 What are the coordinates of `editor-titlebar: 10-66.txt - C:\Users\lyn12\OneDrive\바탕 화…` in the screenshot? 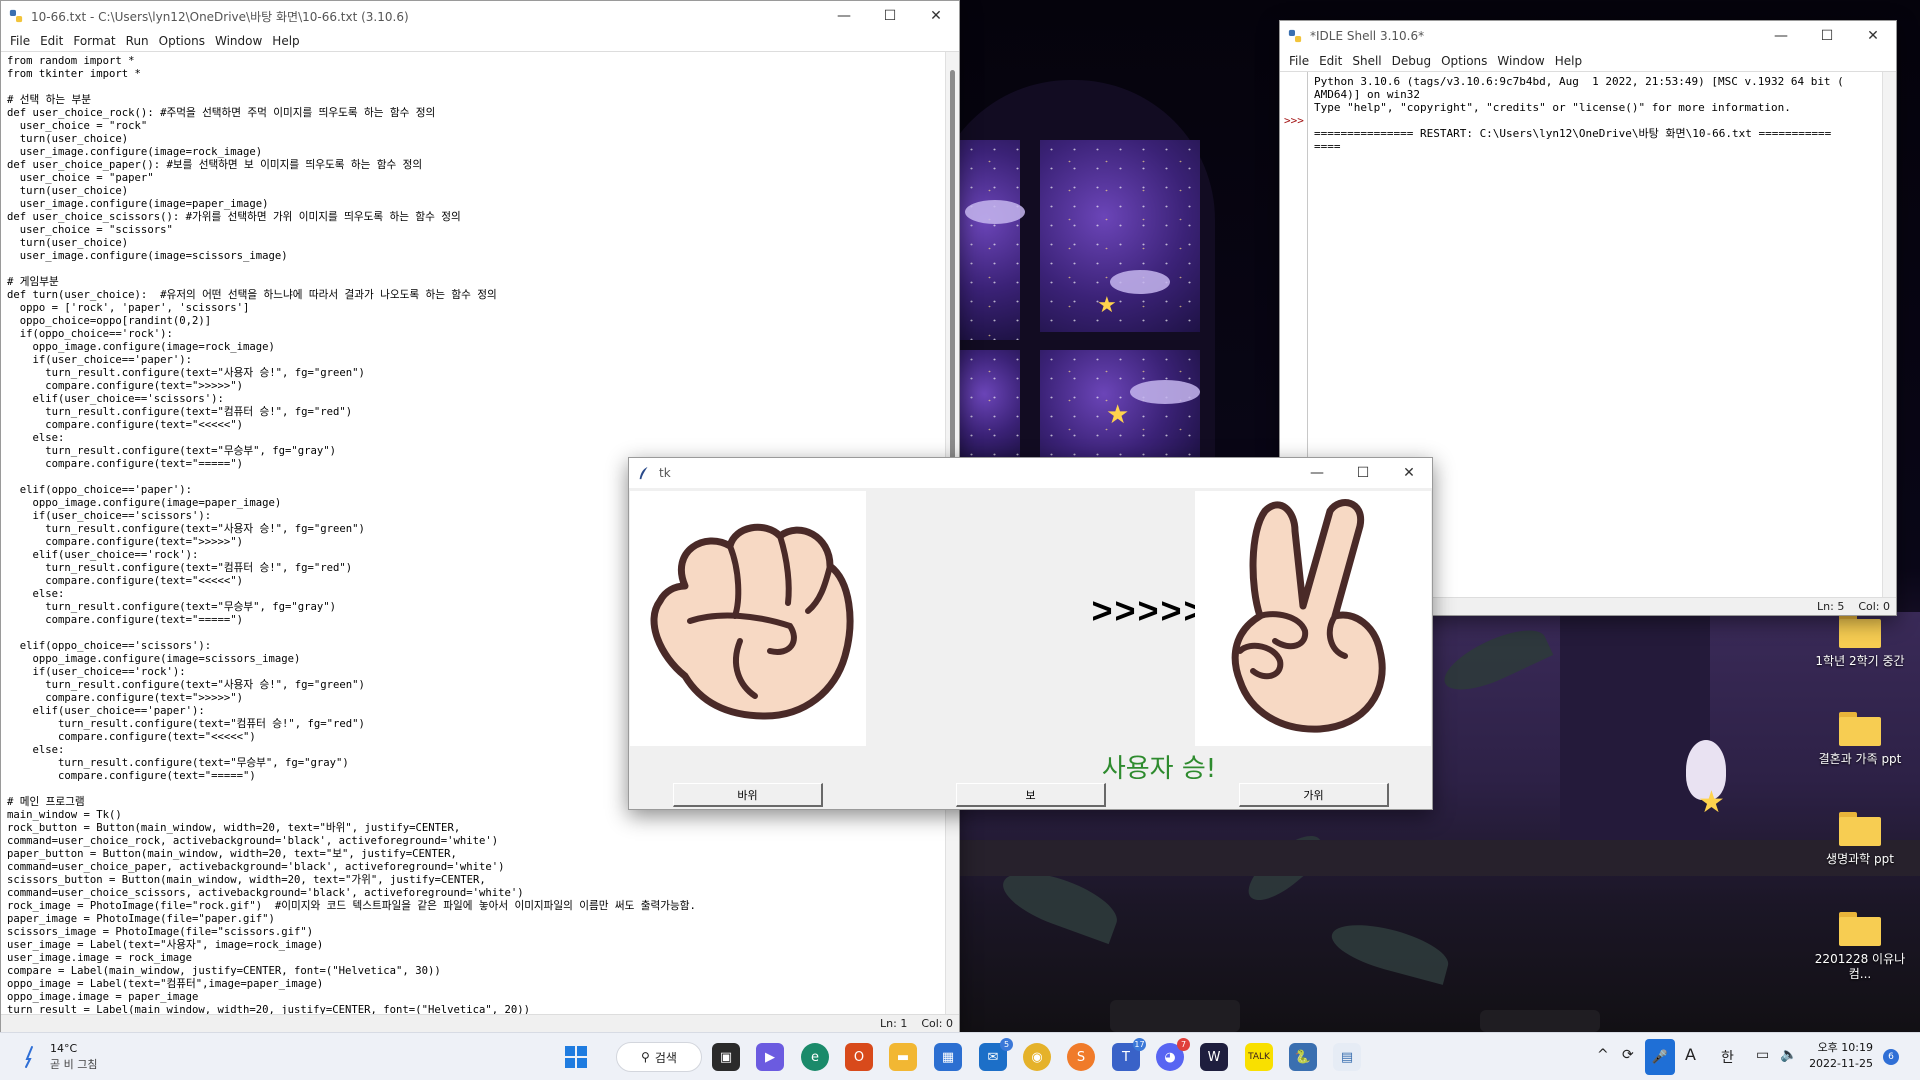 It's located at (480, 16).